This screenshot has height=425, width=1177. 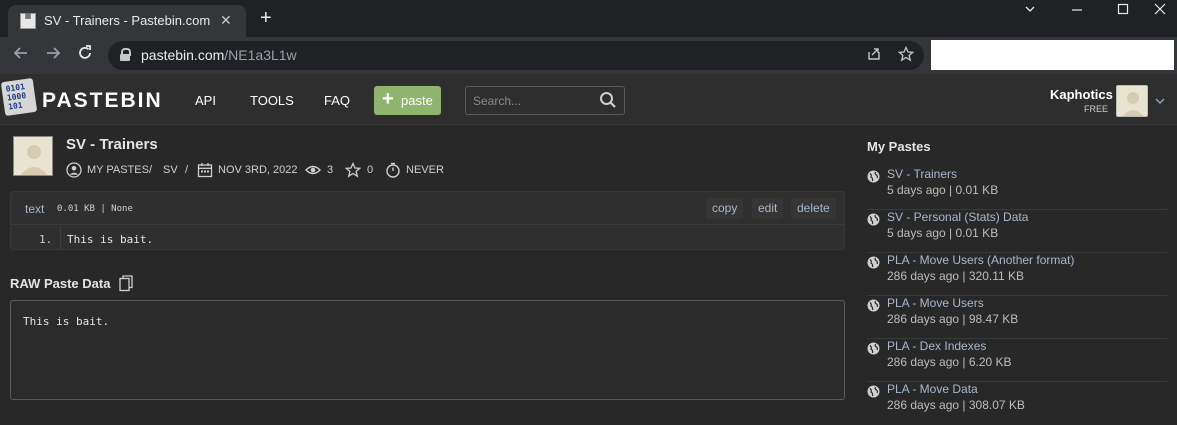 I want to click on edit-button: edit, so click(x=768, y=208).